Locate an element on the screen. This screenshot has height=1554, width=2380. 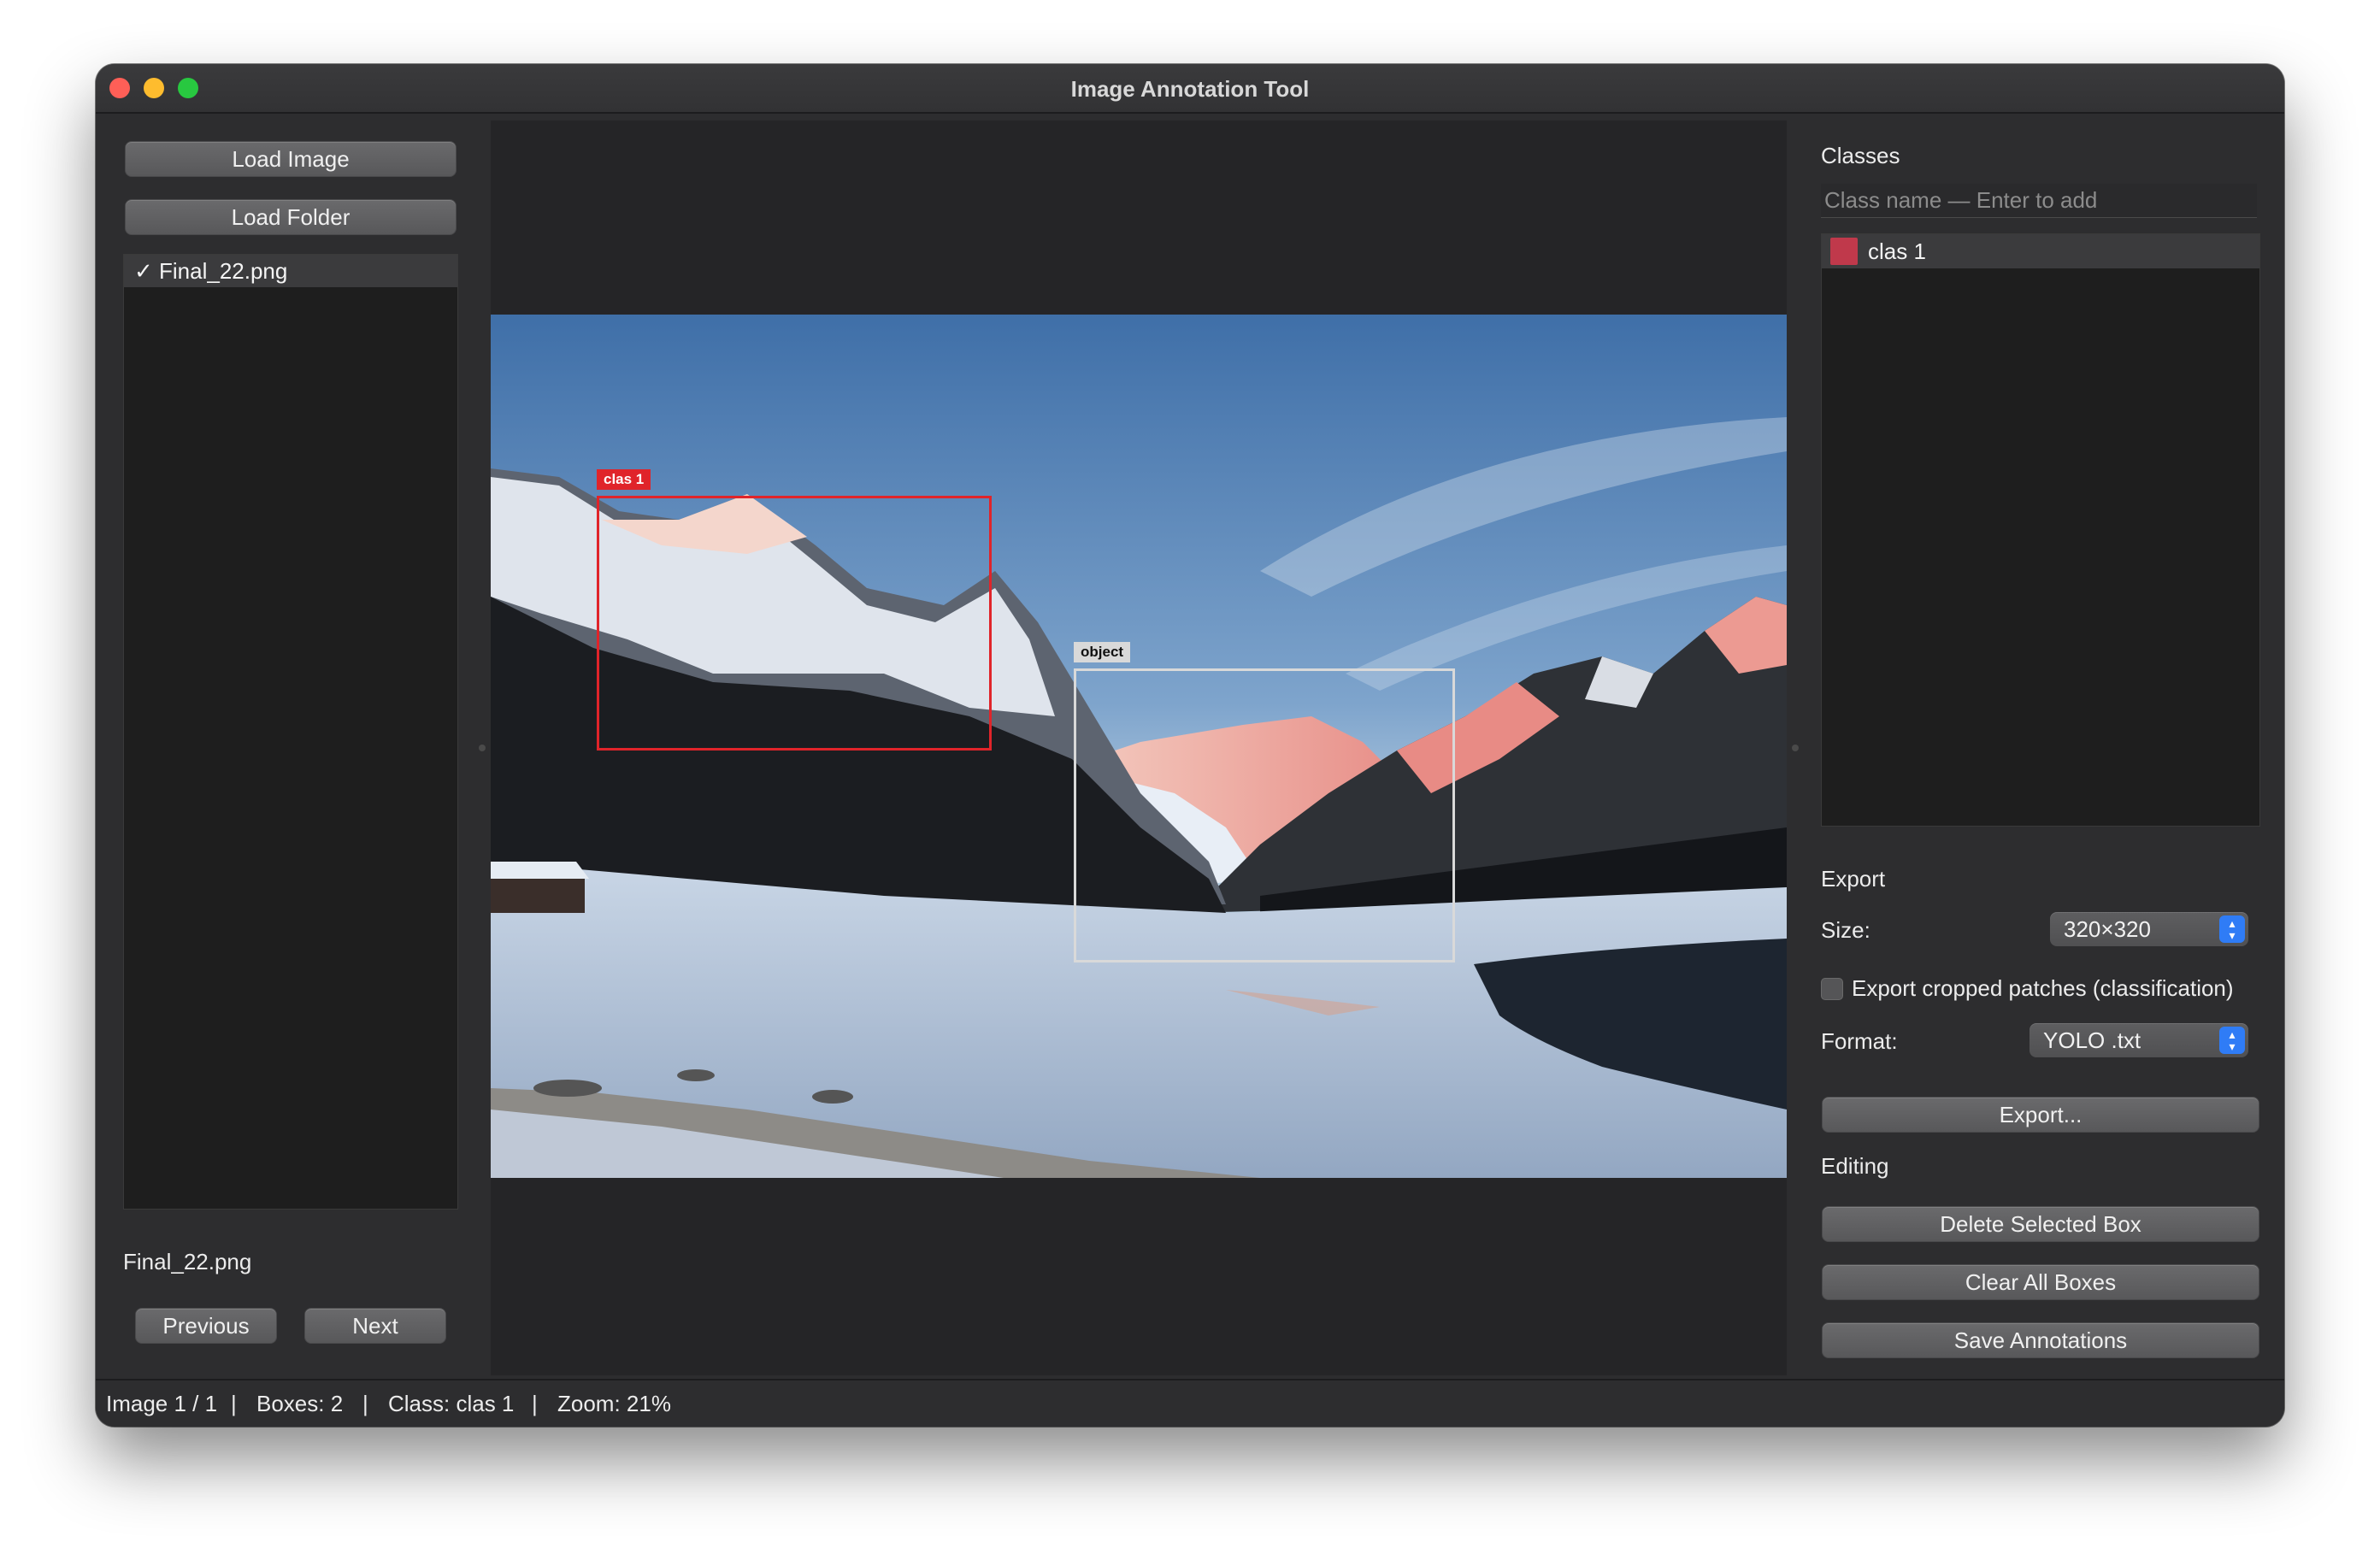
size-label: Size: is located at coordinates (1846, 930).